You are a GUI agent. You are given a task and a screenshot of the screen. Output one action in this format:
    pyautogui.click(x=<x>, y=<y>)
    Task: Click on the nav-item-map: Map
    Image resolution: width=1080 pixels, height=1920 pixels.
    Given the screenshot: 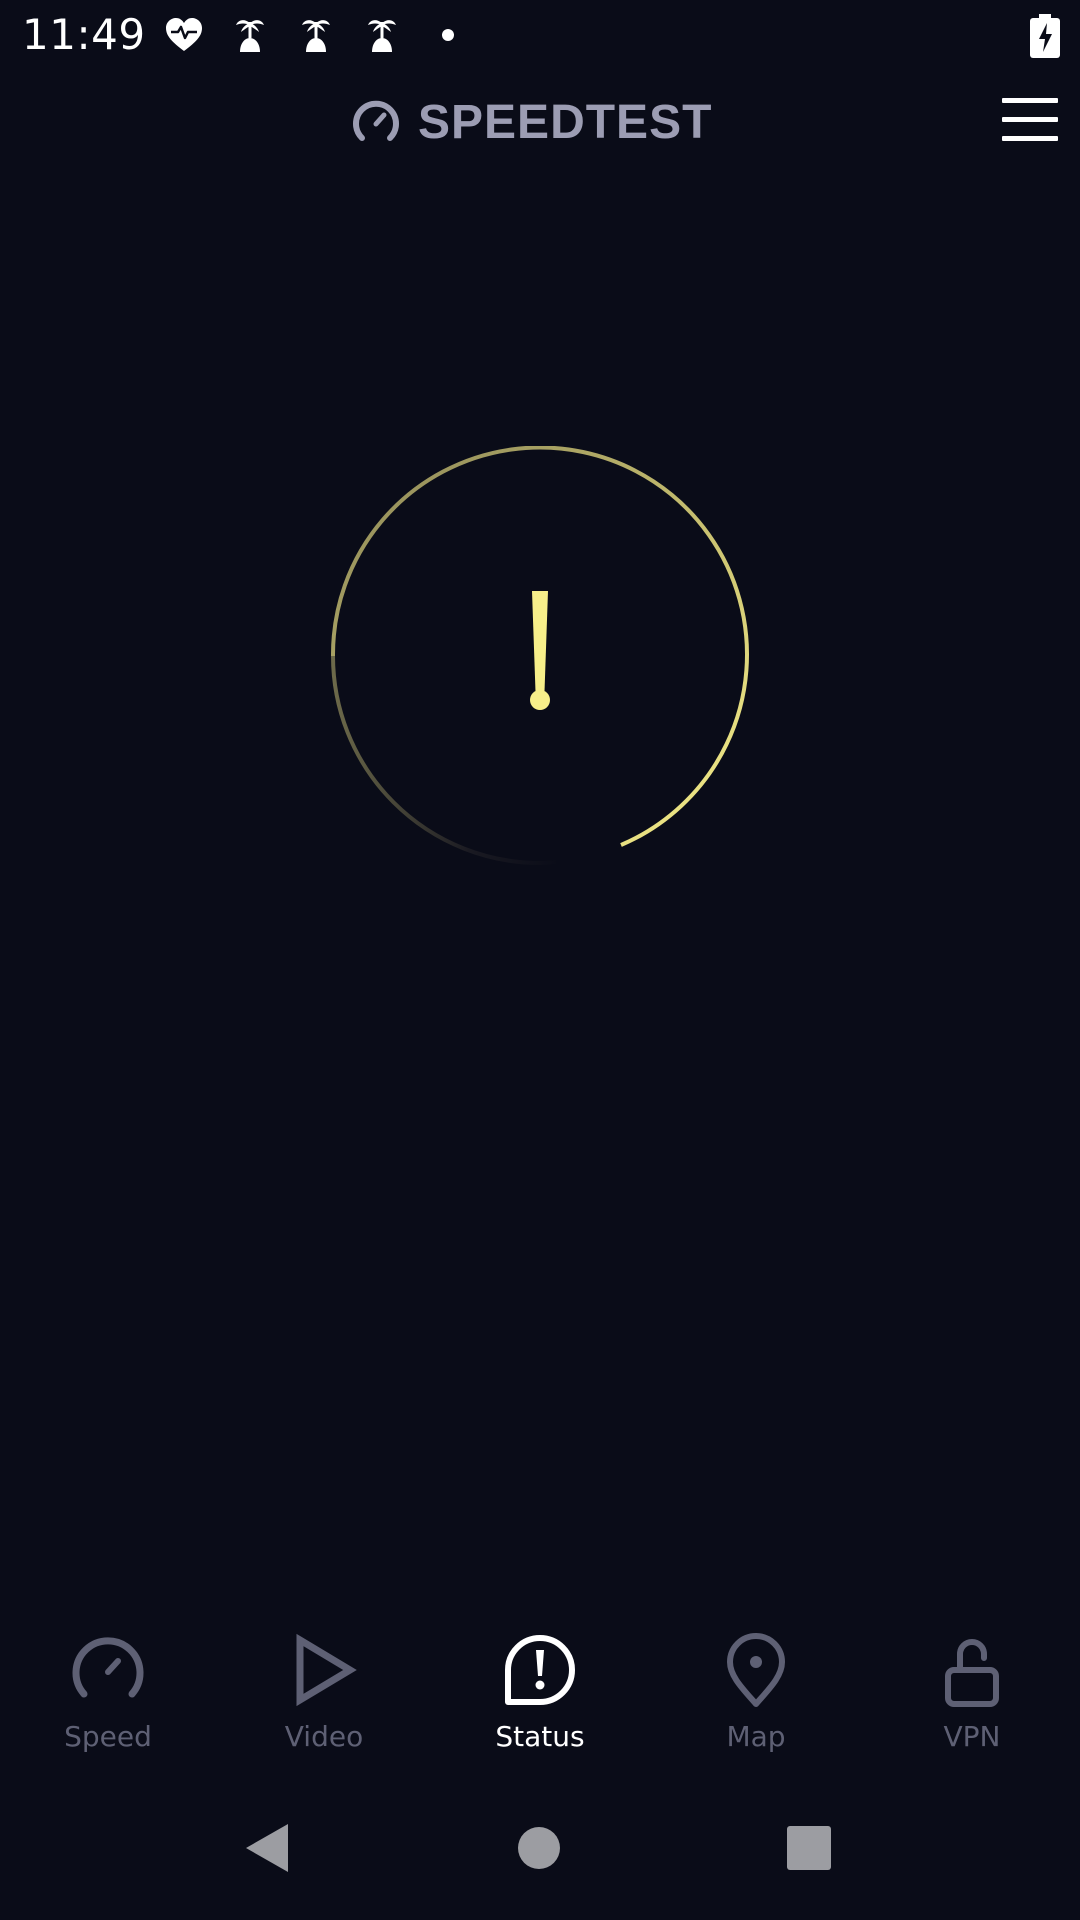 What is the action you would take?
    pyautogui.click(x=756, y=1690)
    